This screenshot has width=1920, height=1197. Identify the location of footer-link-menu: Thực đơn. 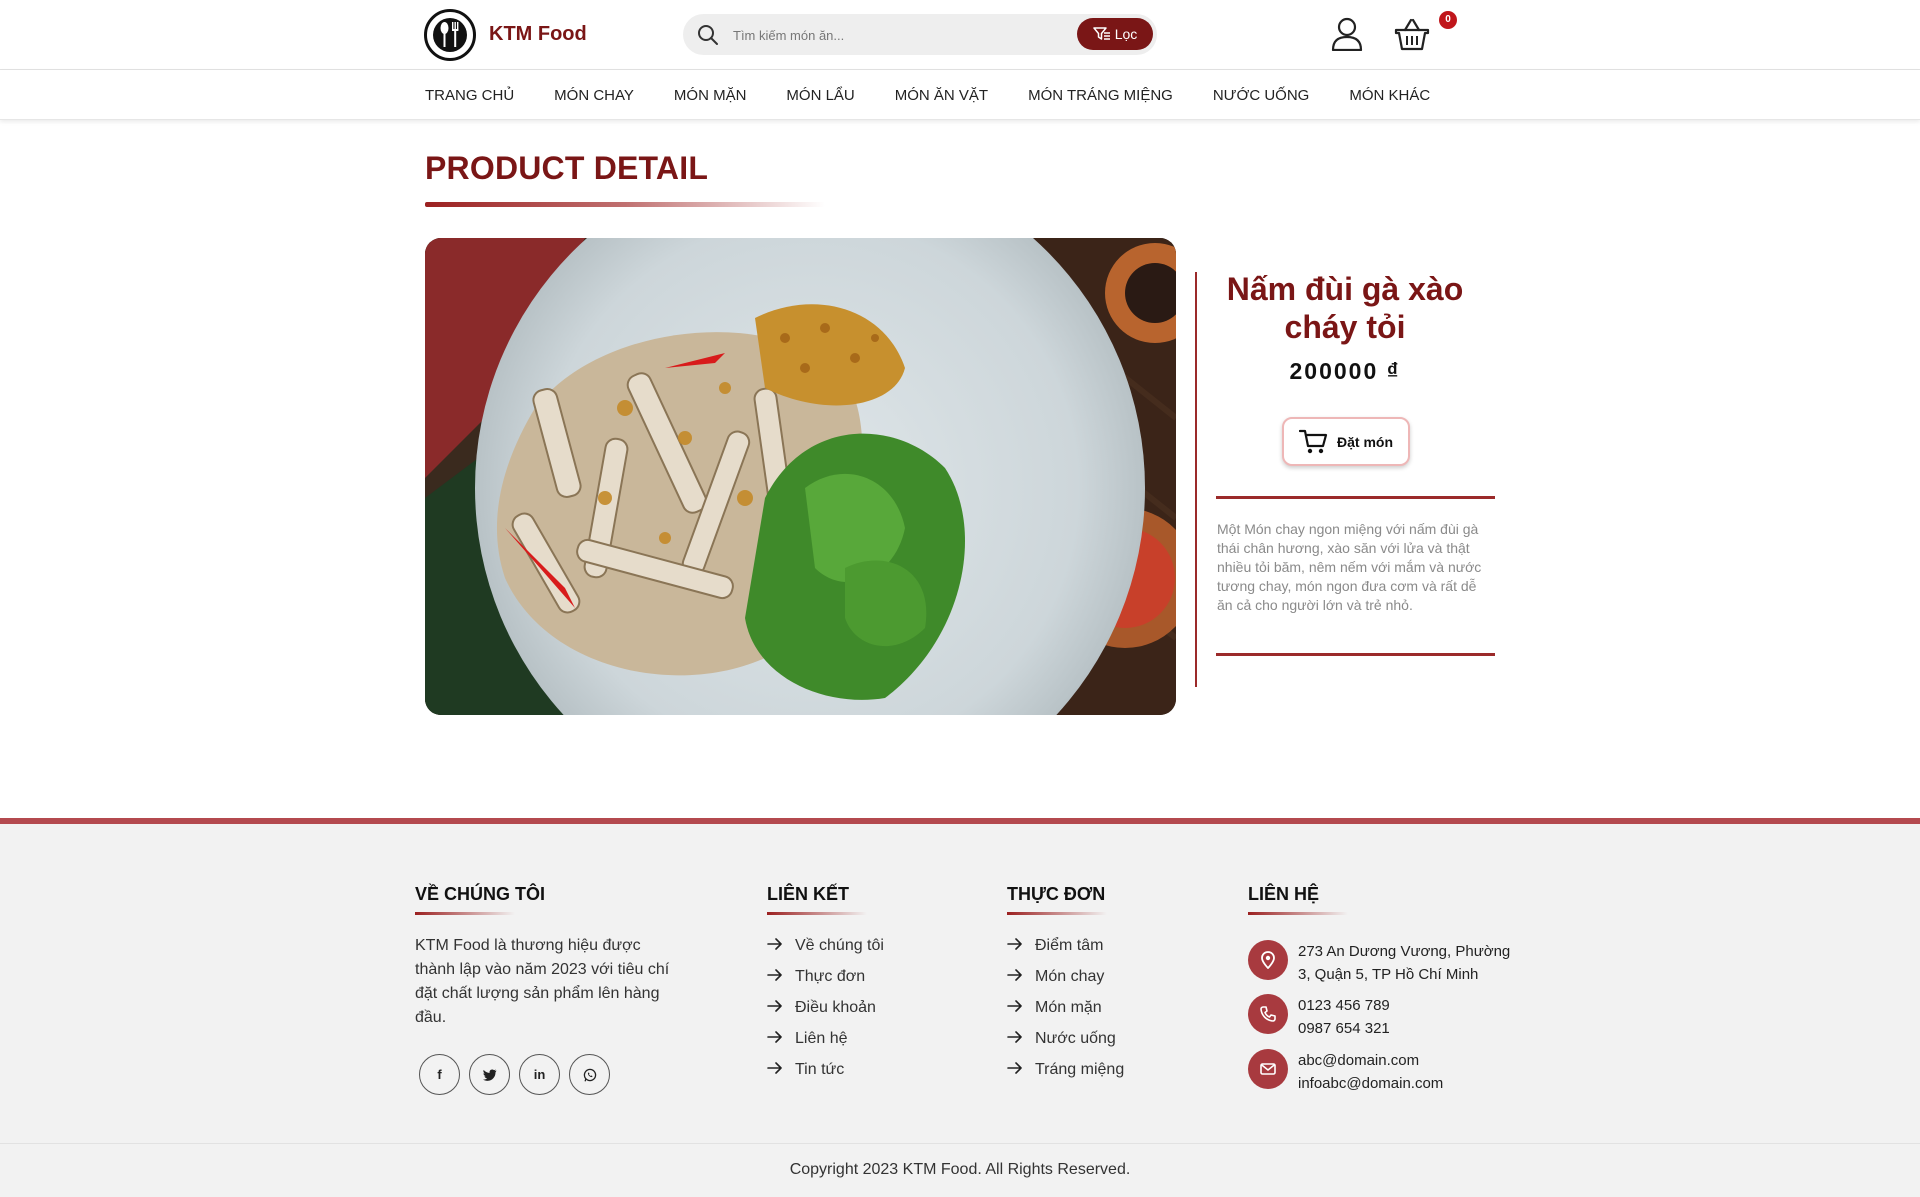
(825, 976).